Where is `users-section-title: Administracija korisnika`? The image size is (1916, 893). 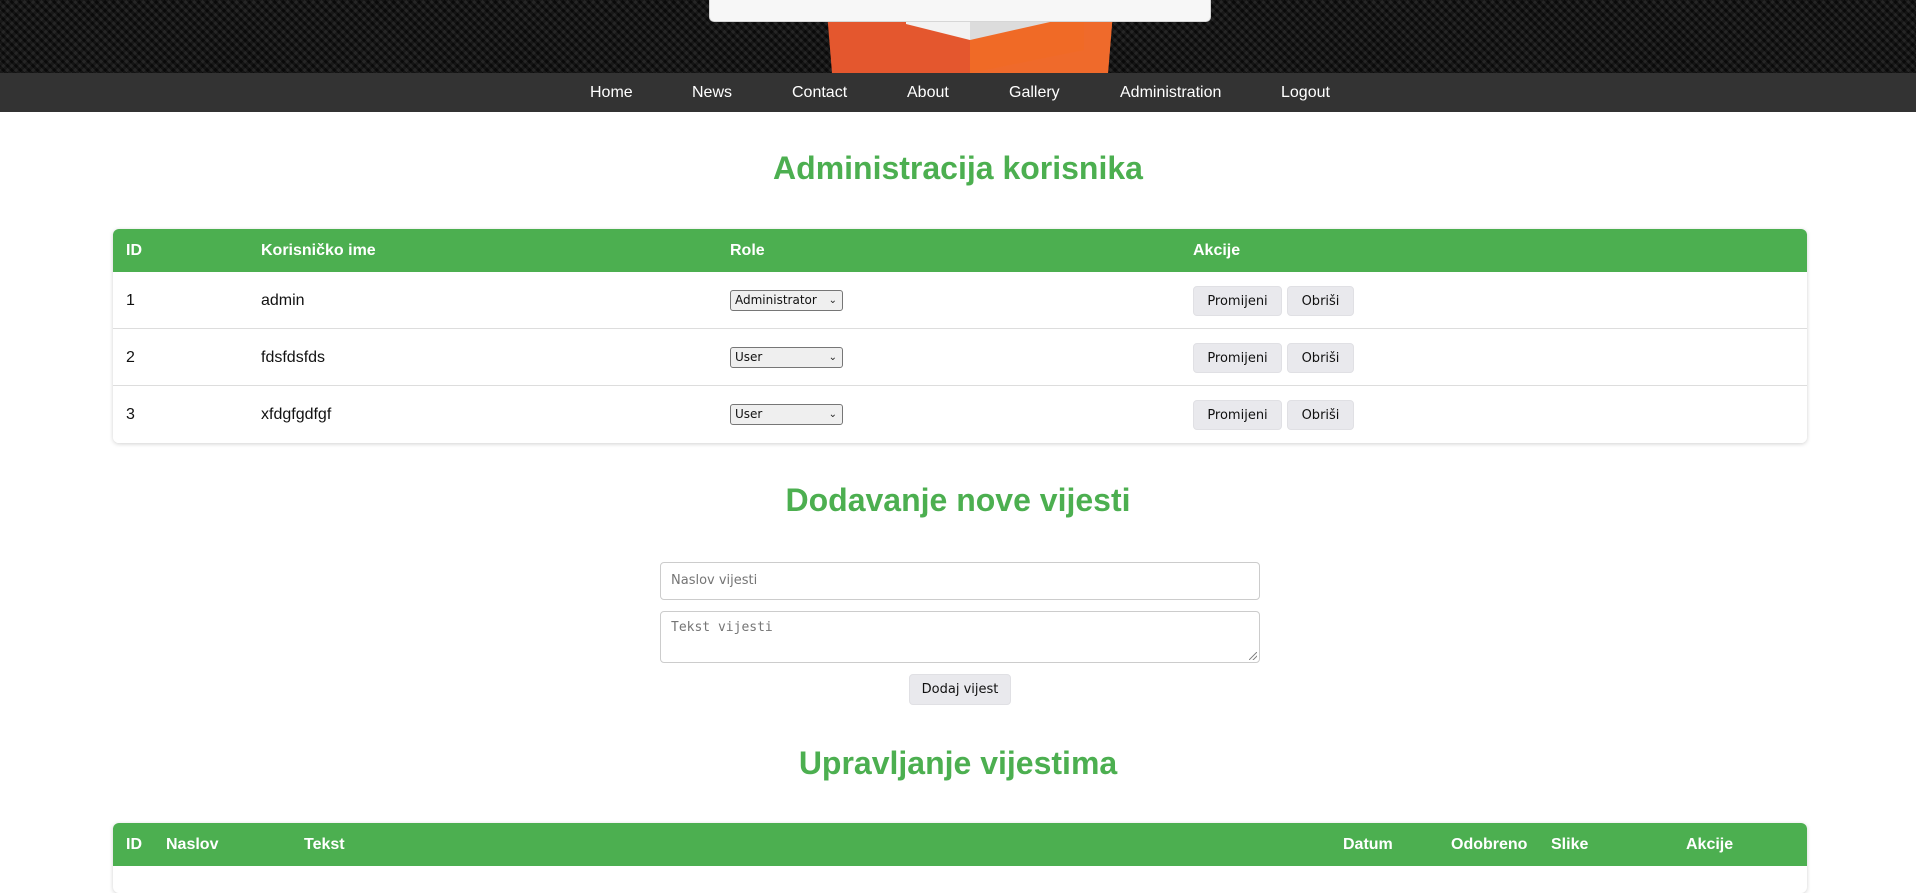
users-section-title: Administracija korisnika is located at coordinates (958, 168).